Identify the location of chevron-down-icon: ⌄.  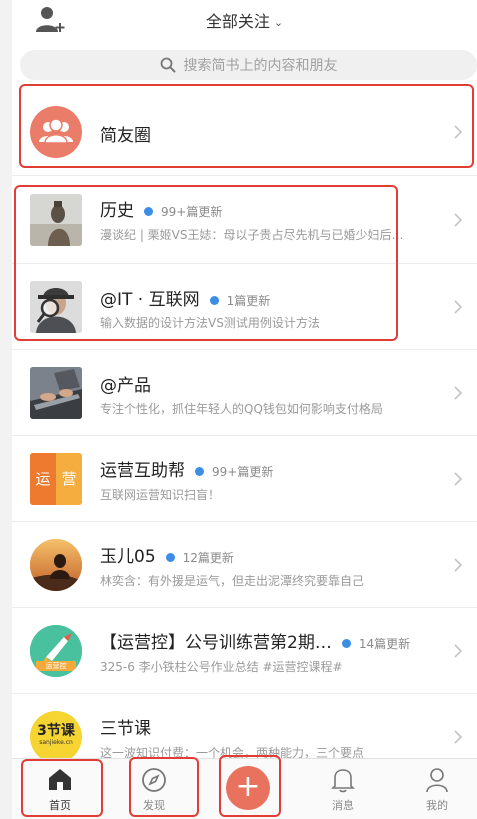
(278, 22).